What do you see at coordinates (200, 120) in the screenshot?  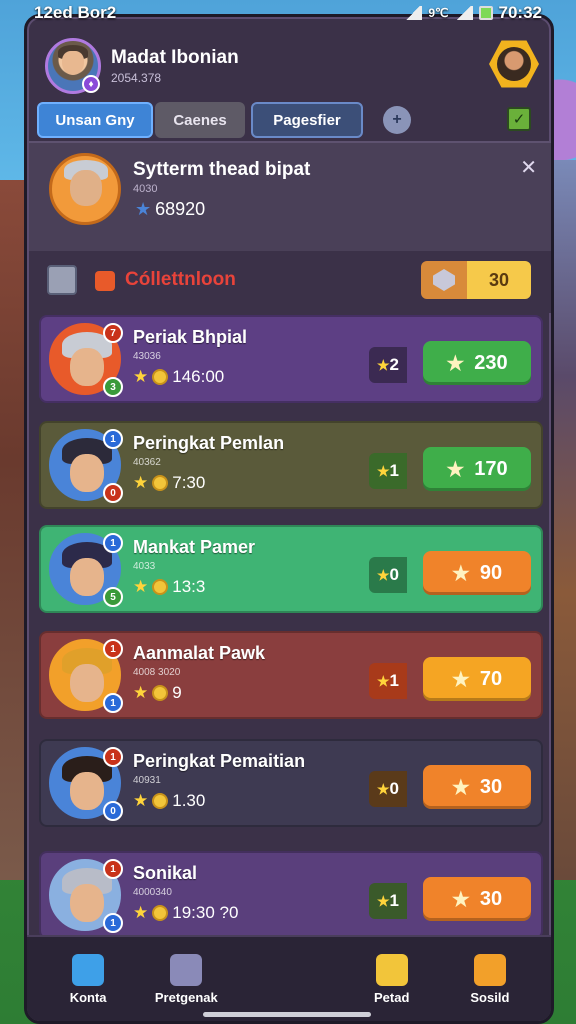 I see `tab-1: Caenes` at bounding box center [200, 120].